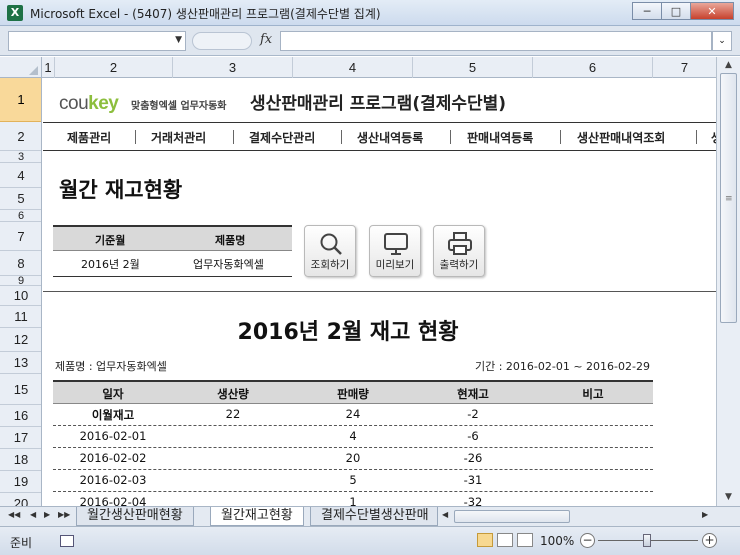  What do you see at coordinates (676, 11) in the screenshot?
I see `maximize-button: □` at bounding box center [676, 11].